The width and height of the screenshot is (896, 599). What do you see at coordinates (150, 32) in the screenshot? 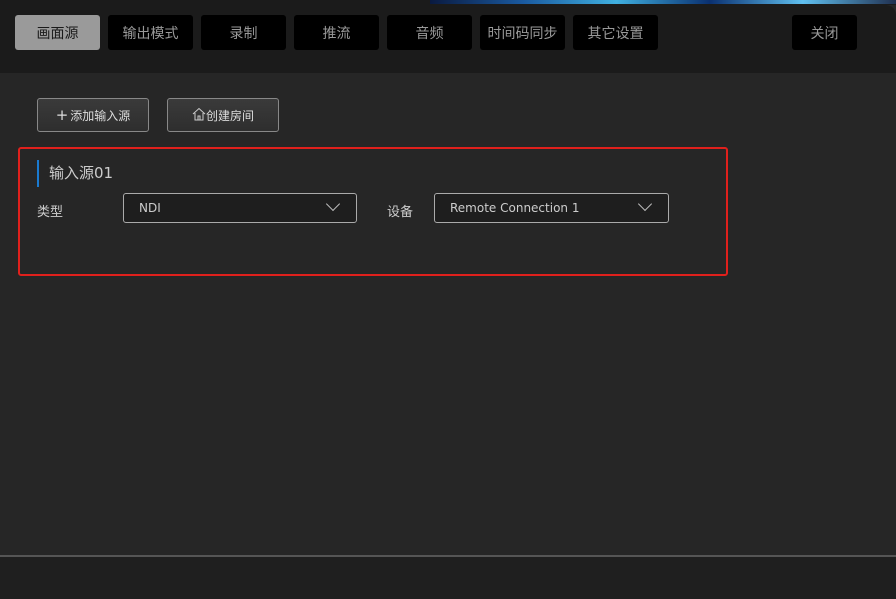
I see `tab-output-mode: 输出模式` at bounding box center [150, 32].